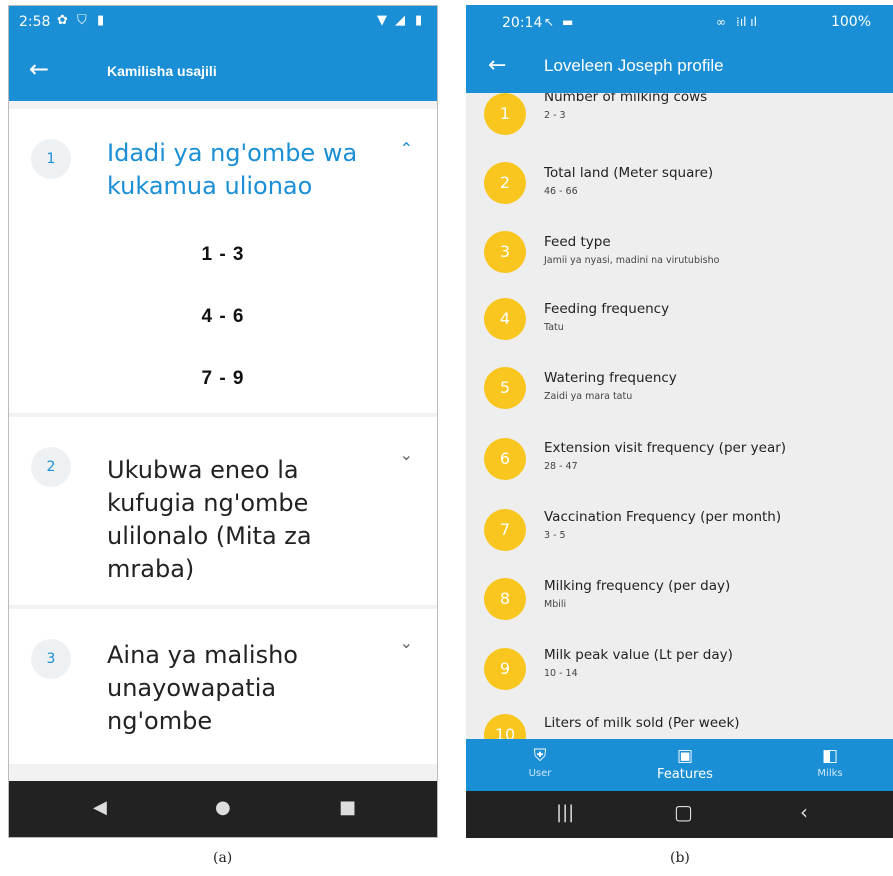 This screenshot has height=876, width=893. What do you see at coordinates (51, 467) in the screenshot?
I see `question-number: 2` at bounding box center [51, 467].